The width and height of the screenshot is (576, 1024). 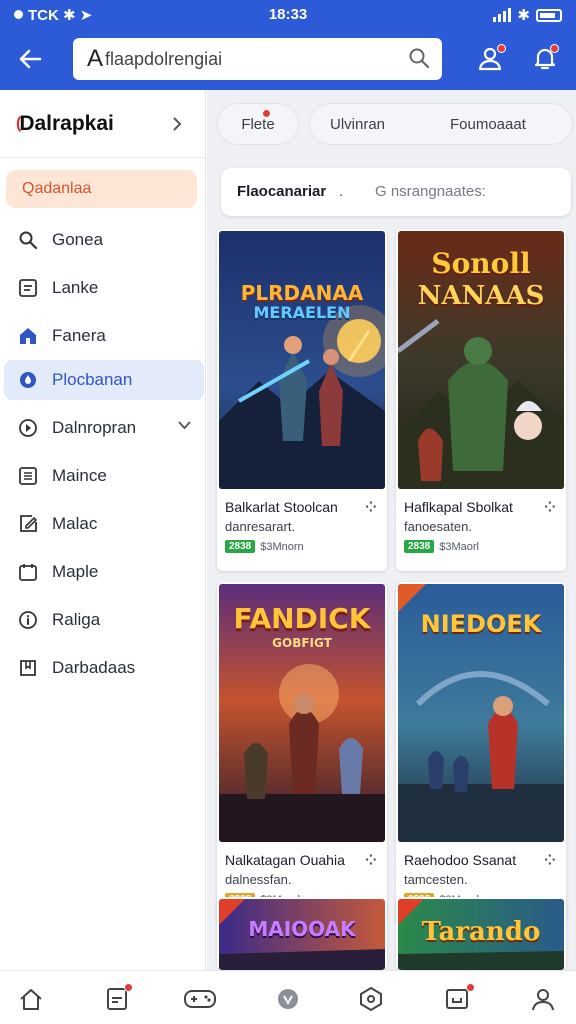 What do you see at coordinates (549, 15) in the screenshot?
I see `battery-icon` at bounding box center [549, 15].